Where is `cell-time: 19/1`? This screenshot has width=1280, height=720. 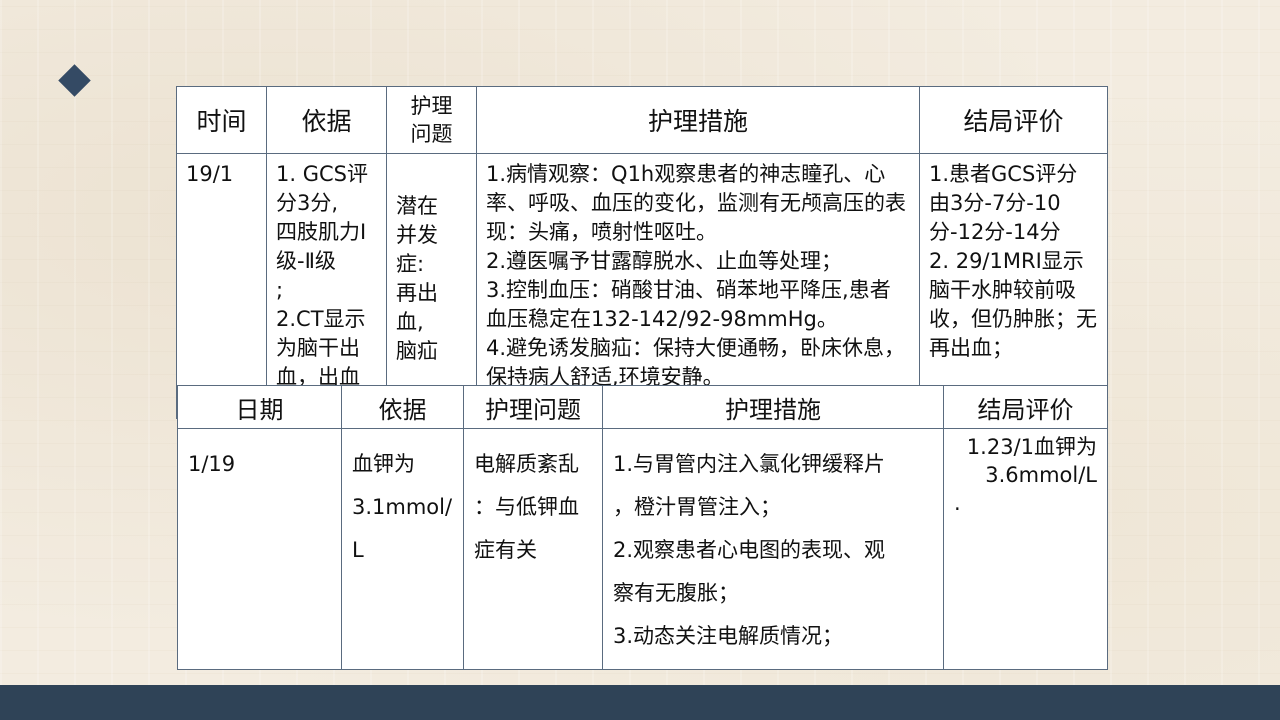 cell-time: 19/1 is located at coordinates (221, 286).